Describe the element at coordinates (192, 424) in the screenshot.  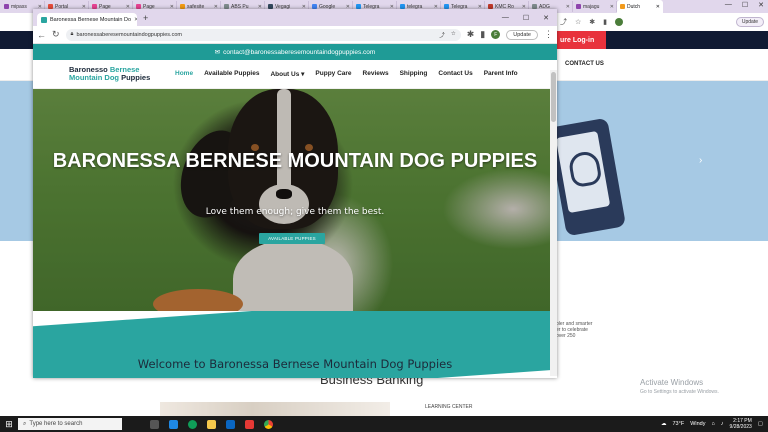
I see `edge-icon` at that location.